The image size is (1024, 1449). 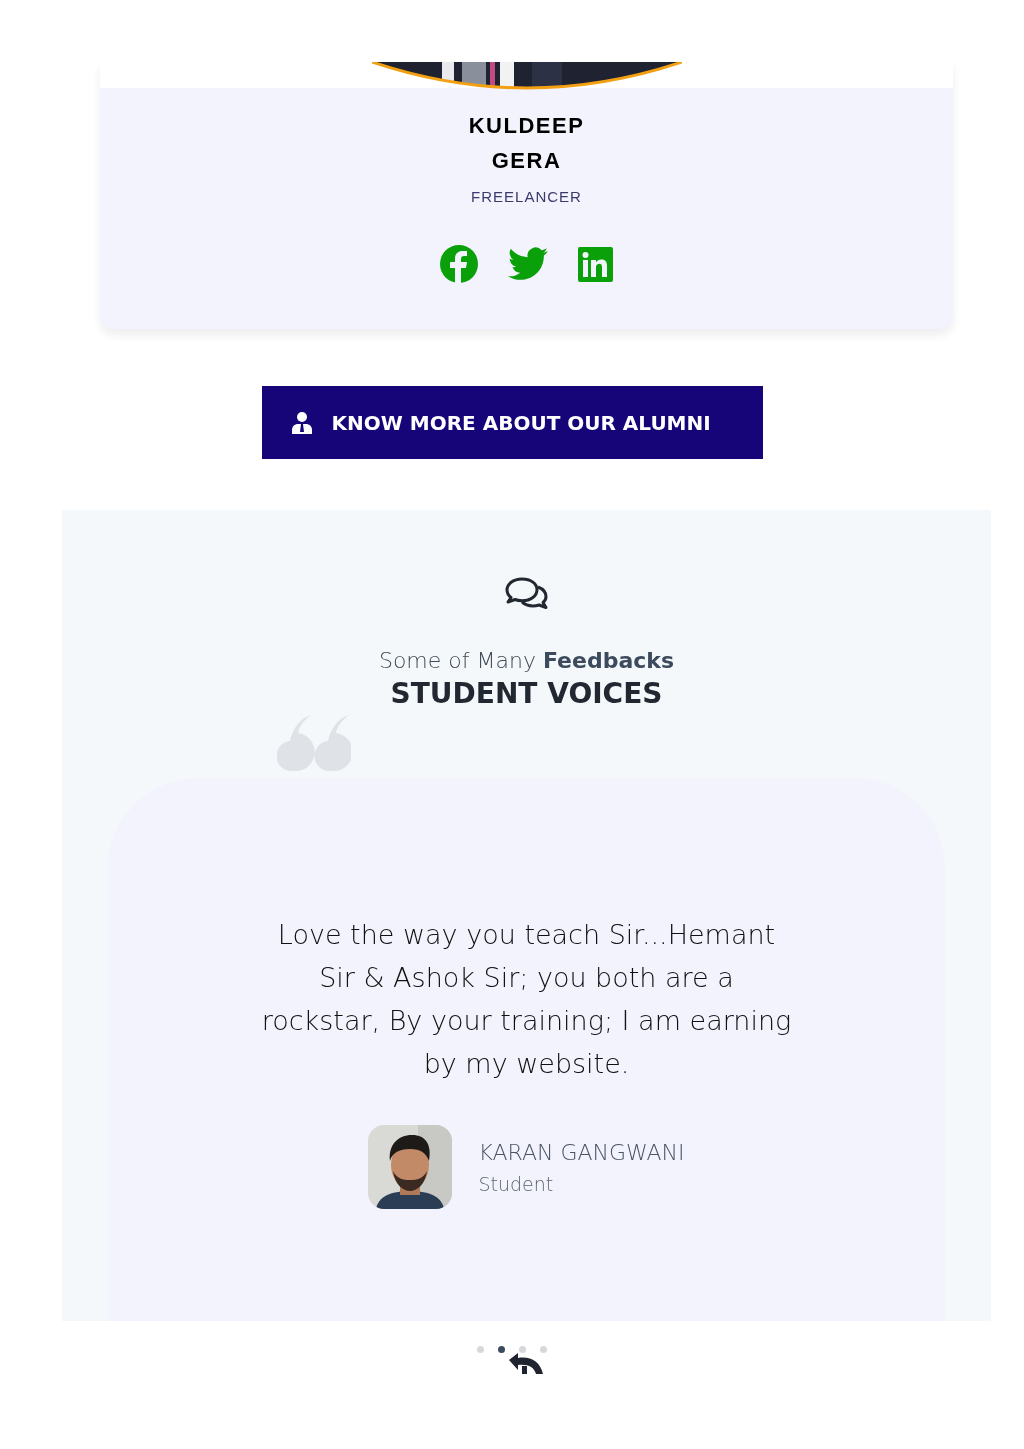 What do you see at coordinates (526, 693) in the screenshot?
I see `section-title: STUDENT VOICES` at bounding box center [526, 693].